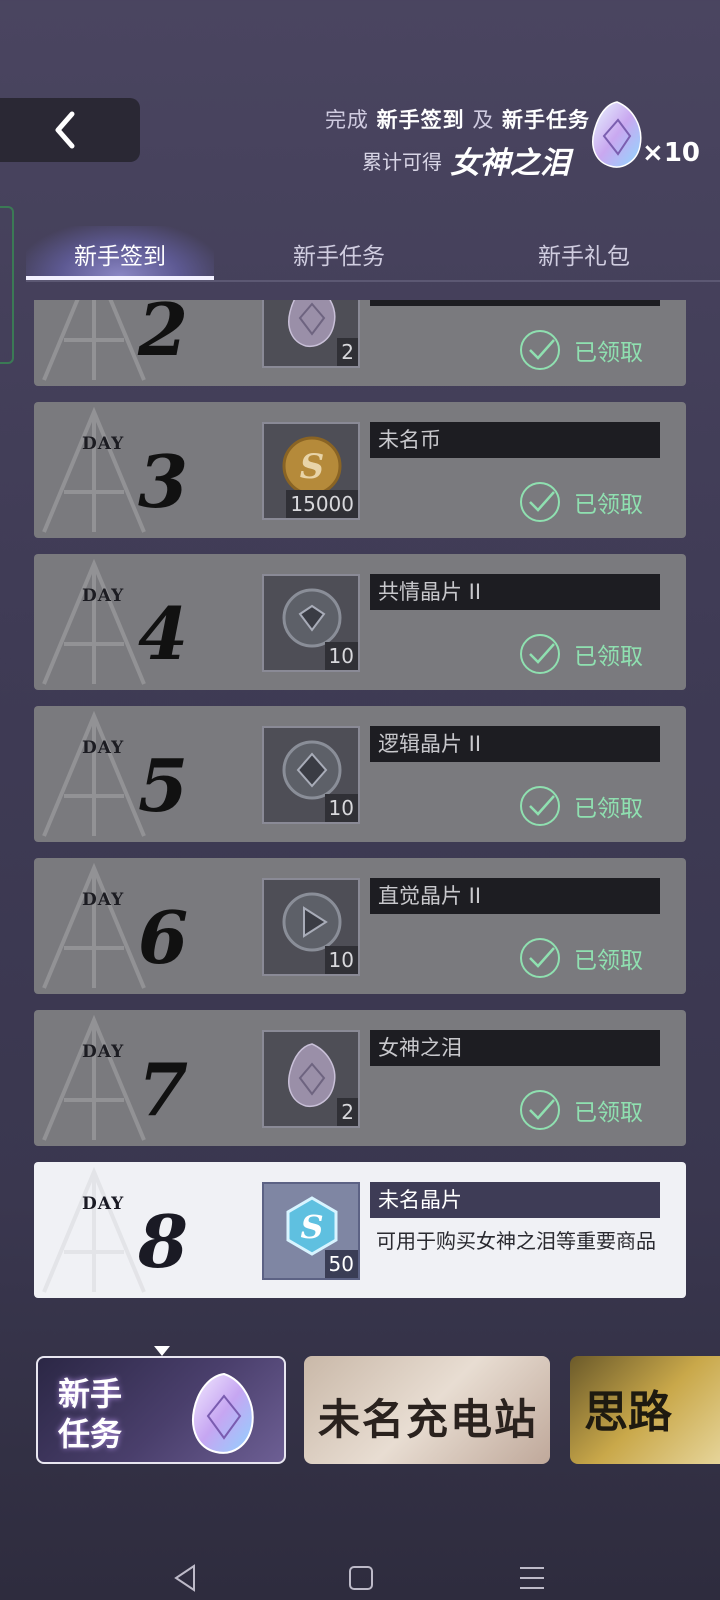 This screenshot has width=720, height=1600. Describe the element at coordinates (515, 440) in the screenshot. I see `reward-name: 未名币` at that location.